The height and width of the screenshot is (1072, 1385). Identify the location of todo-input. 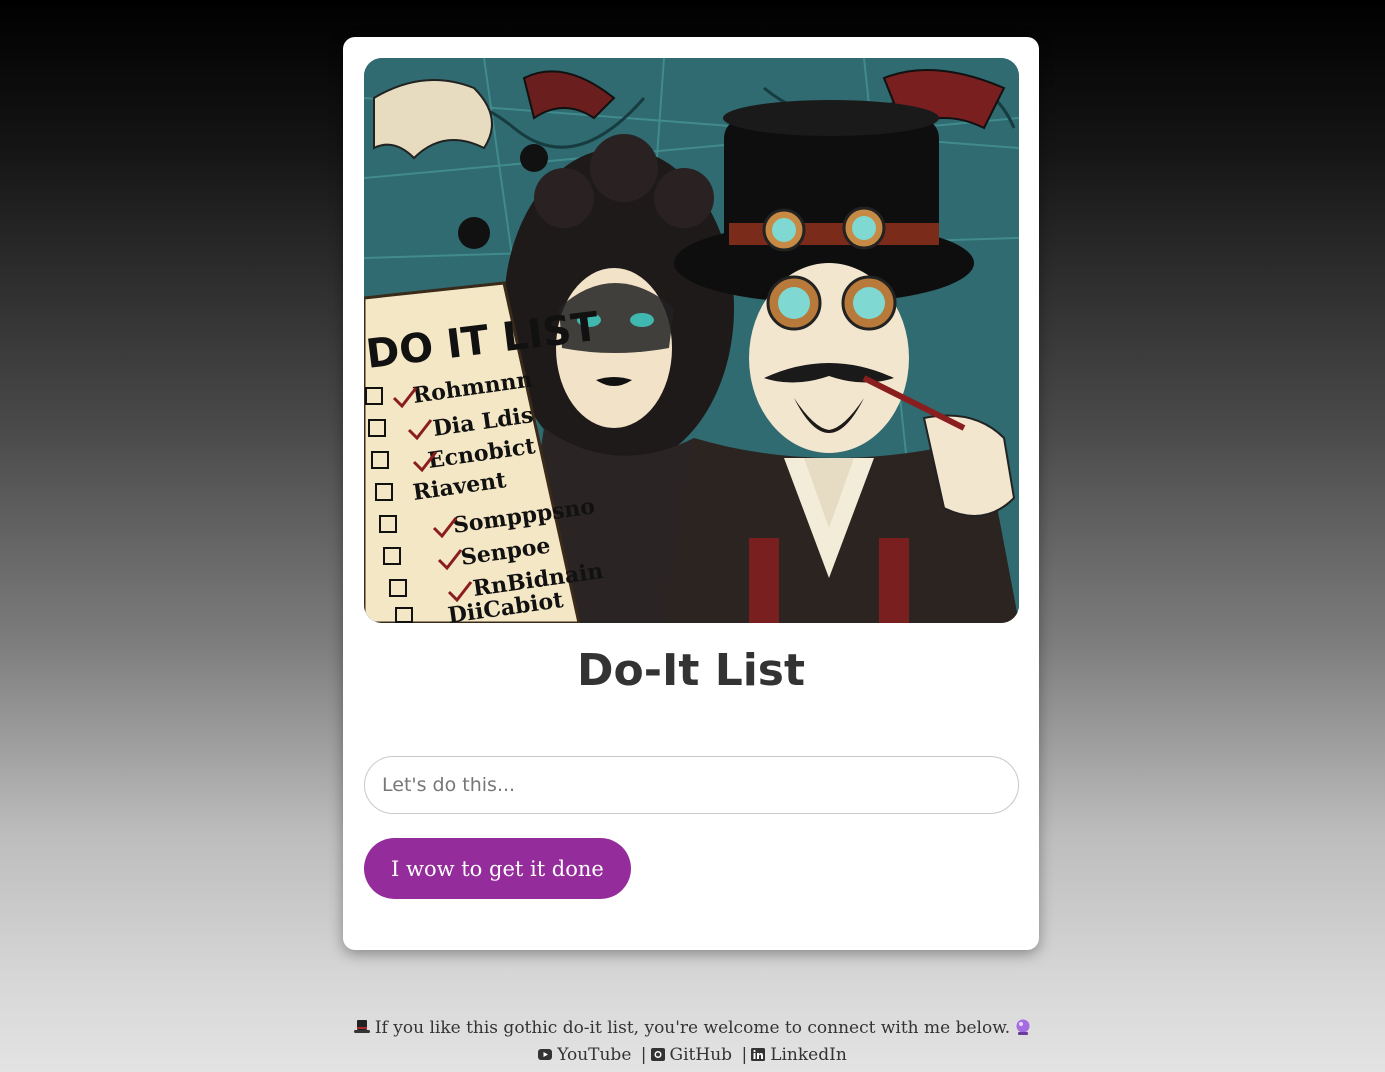
(691, 785).